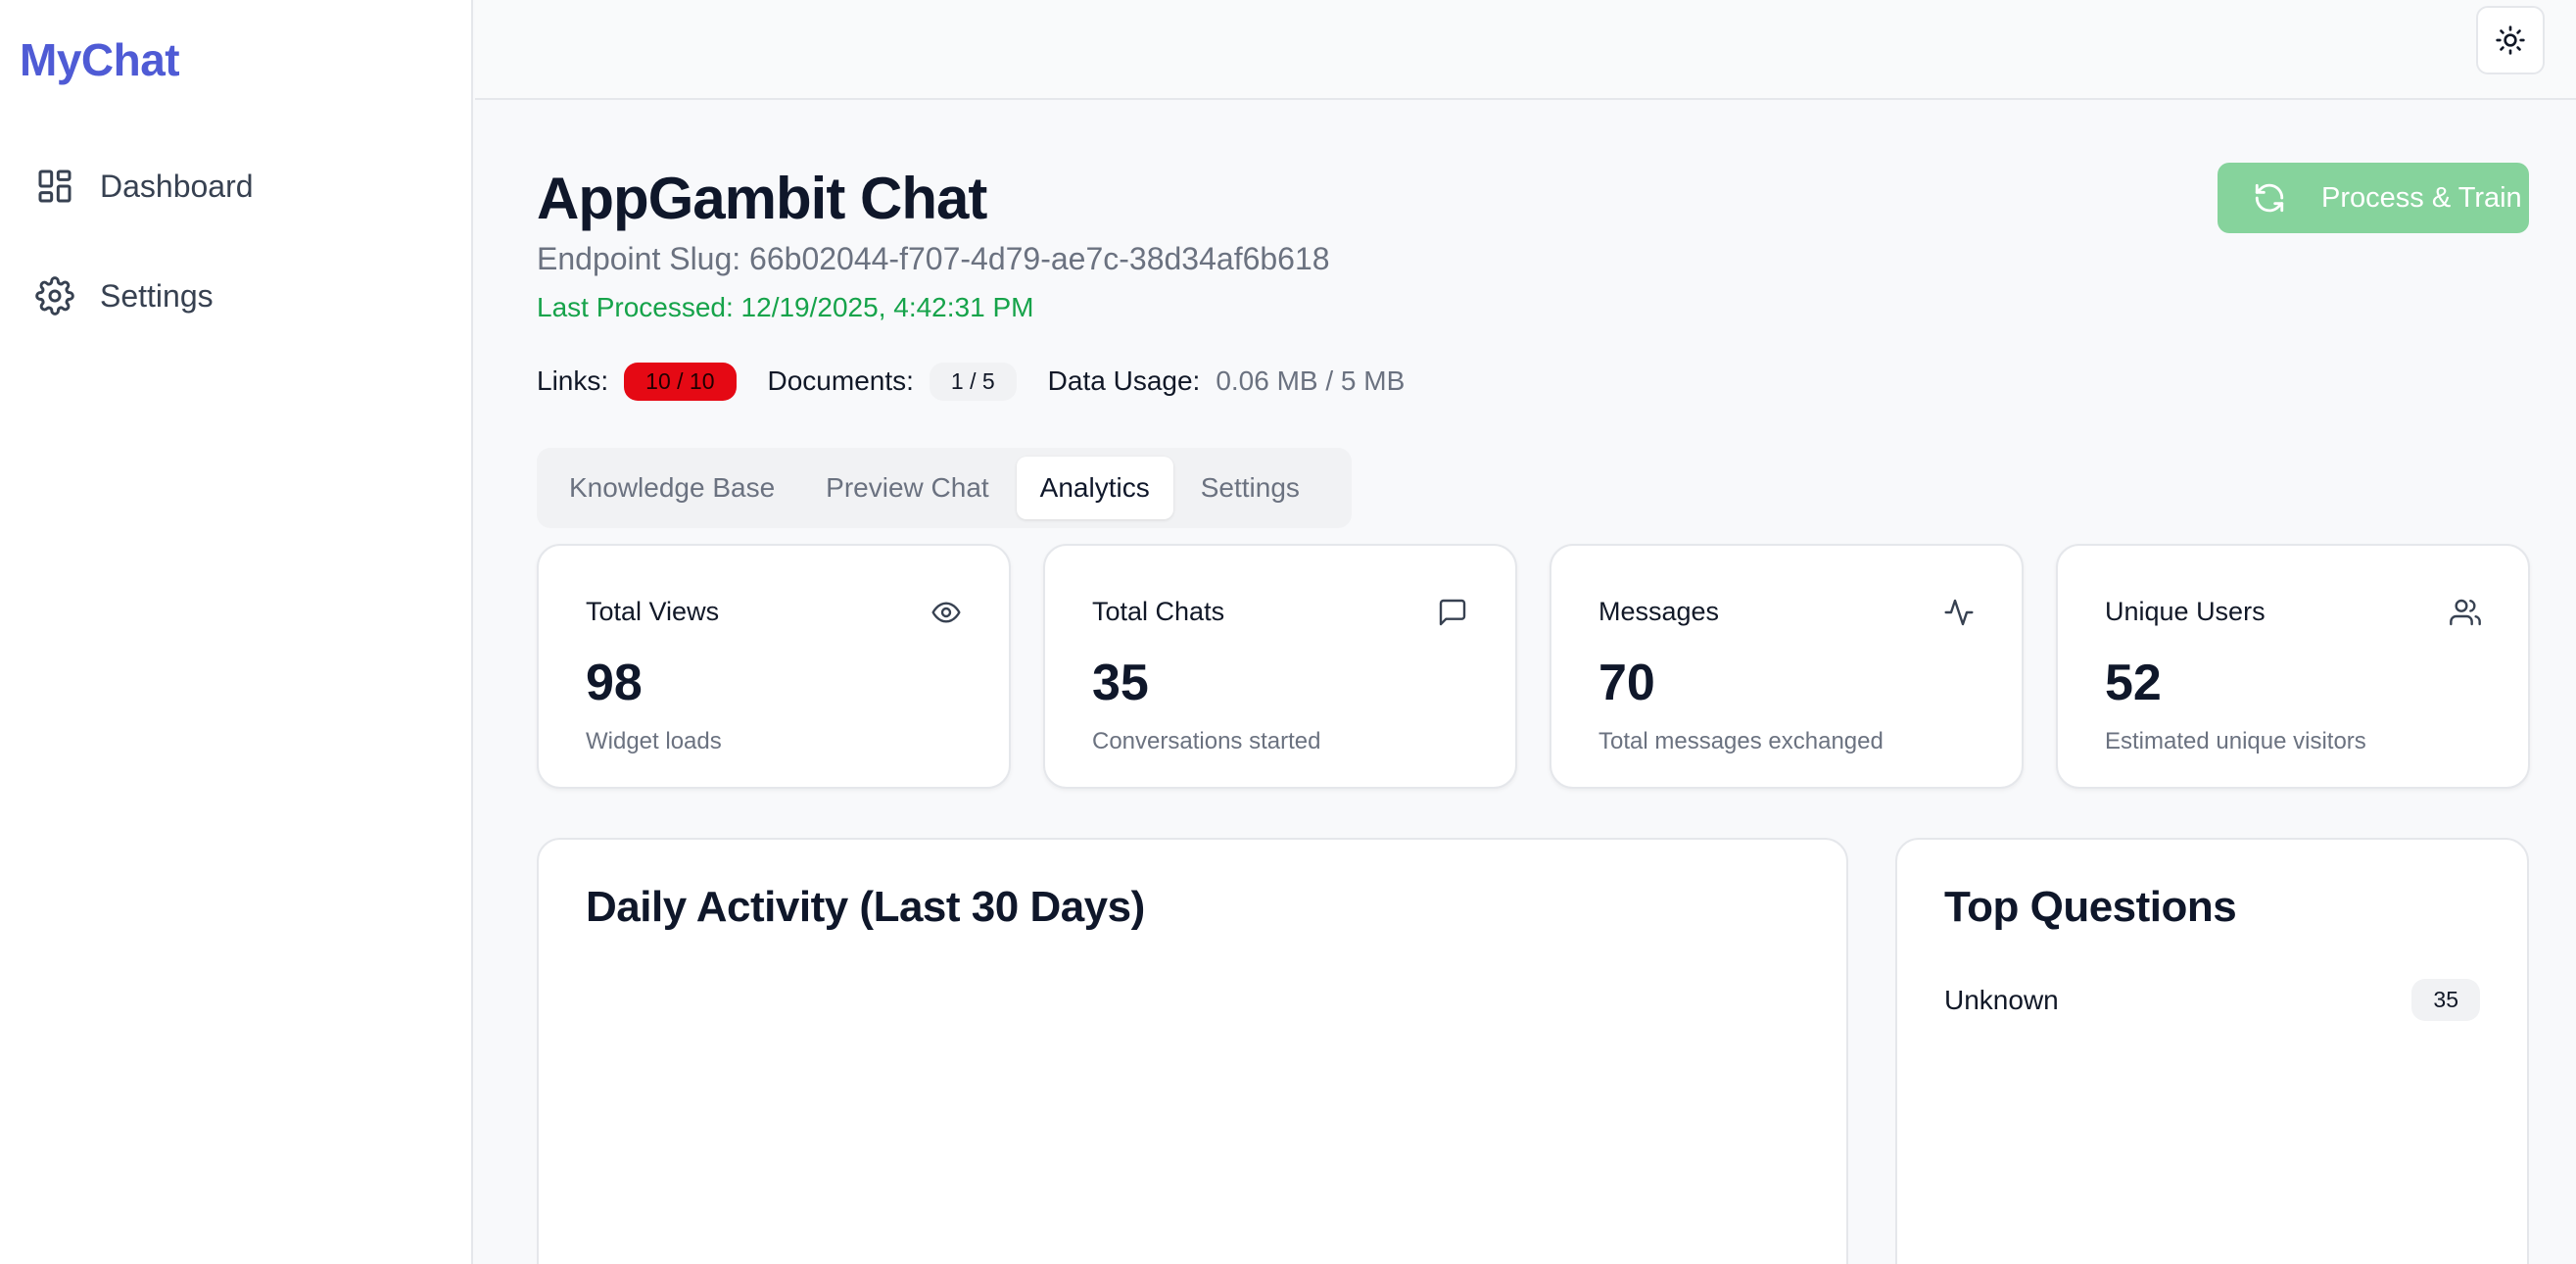  Describe the element at coordinates (672, 488) in the screenshot. I see `tab-knowledge-base: Knowledge Base` at that location.